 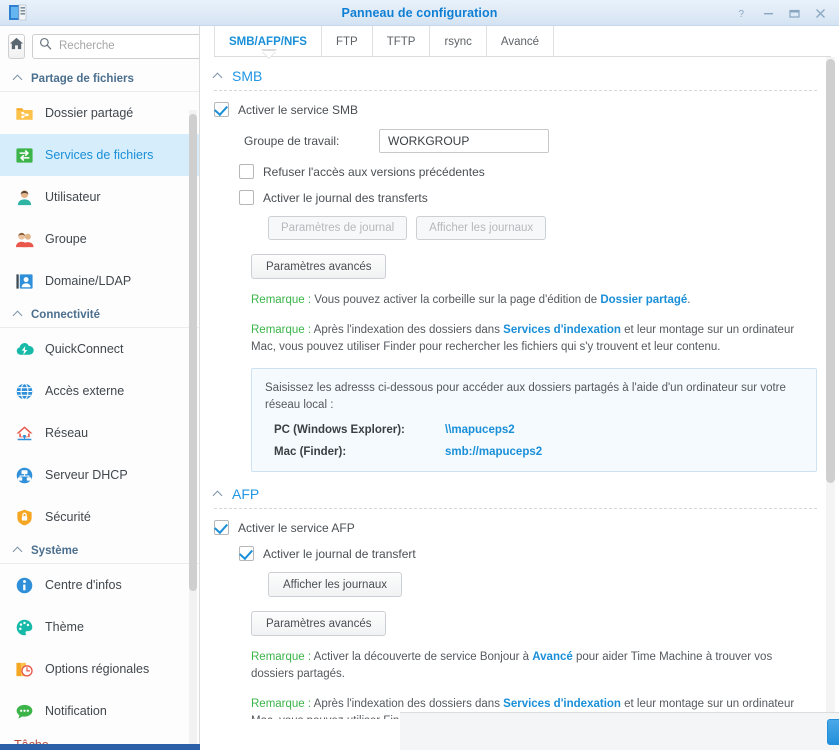 What do you see at coordinates (24, 433) in the screenshot?
I see `network-icon` at bounding box center [24, 433].